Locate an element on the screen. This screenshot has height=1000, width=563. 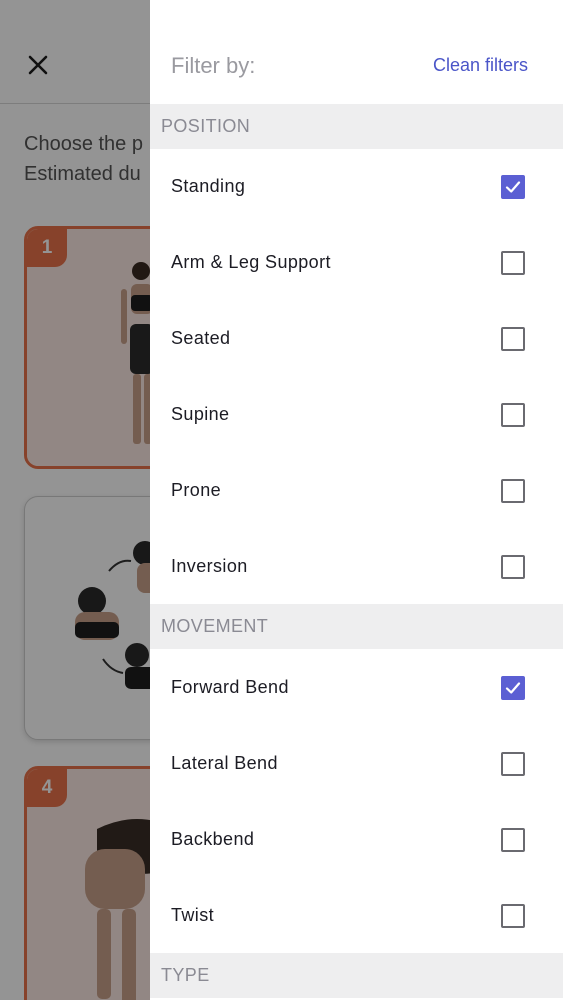
filter-label: Inversion is located at coordinates (209, 566).